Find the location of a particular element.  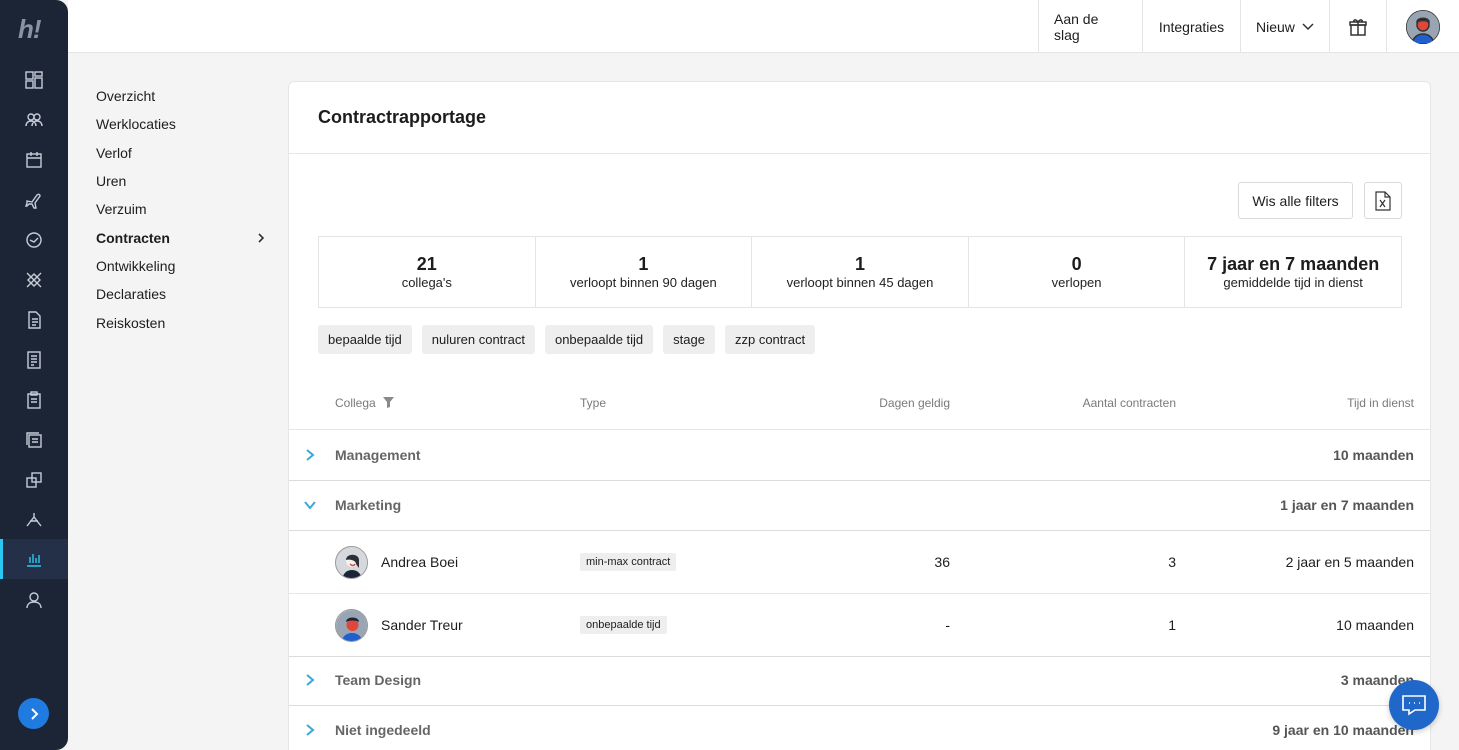

top-nav: Aan de slag Integraties Nieuw is located at coordinates (1248, 26).